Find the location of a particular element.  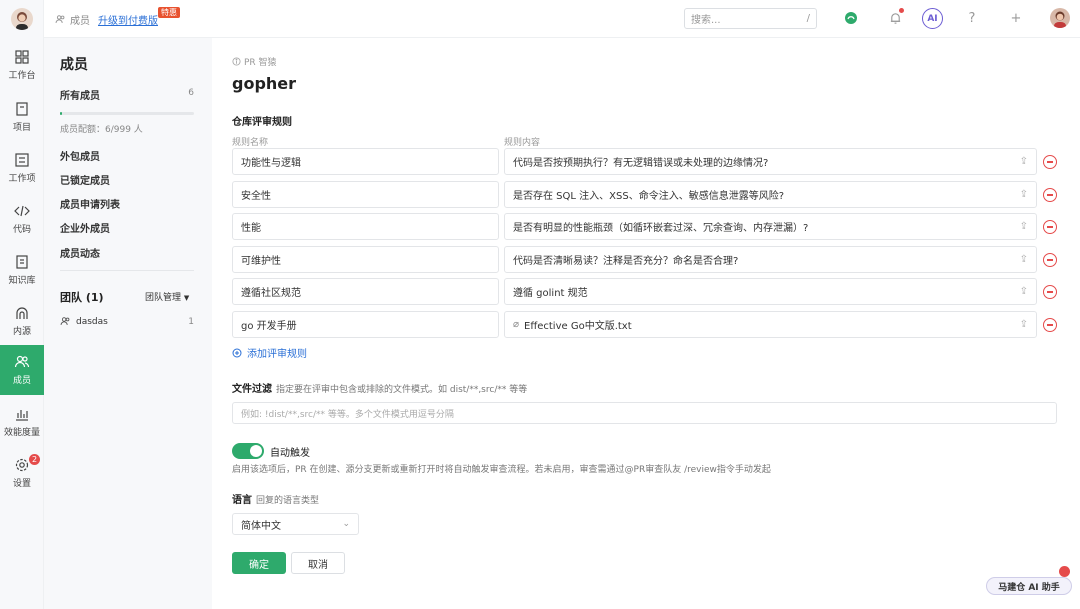

nav-member-activity: 成员动态 is located at coordinates (80, 252).